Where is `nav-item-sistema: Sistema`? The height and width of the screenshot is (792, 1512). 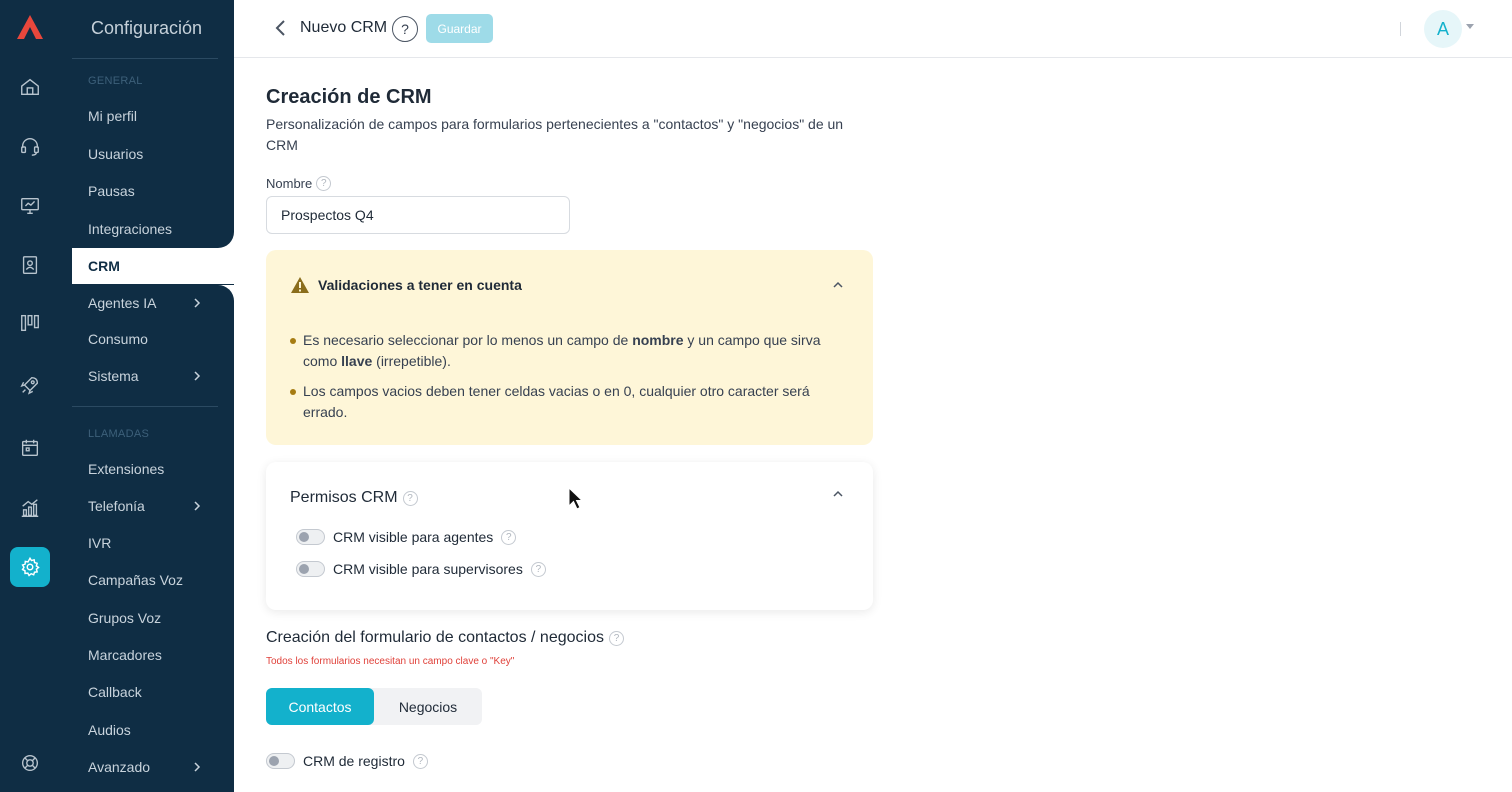
nav-item-sistema: Sistema is located at coordinates (153, 376).